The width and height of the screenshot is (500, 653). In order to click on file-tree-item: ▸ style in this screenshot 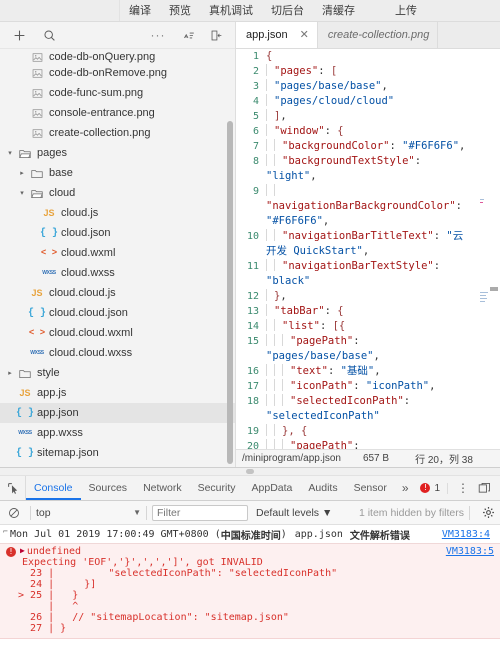, I will do `click(117, 373)`.